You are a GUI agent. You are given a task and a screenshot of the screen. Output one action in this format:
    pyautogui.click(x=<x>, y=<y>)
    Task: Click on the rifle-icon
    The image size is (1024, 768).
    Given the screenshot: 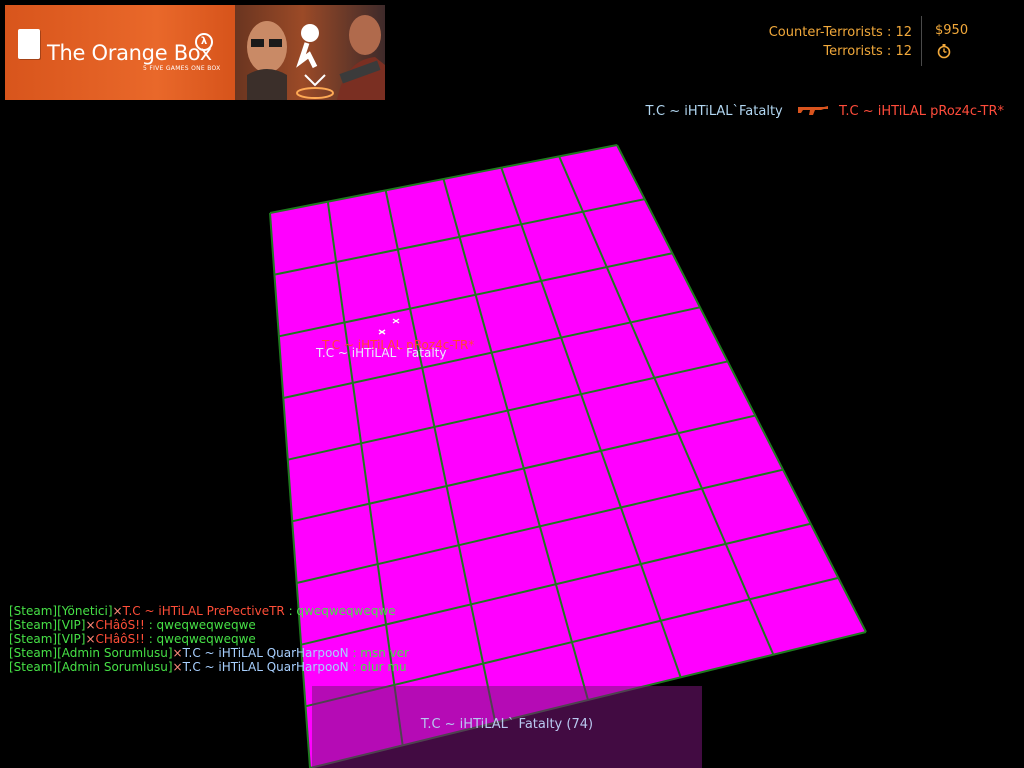 What is the action you would take?
    pyautogui.click(x=812, y=110)
    